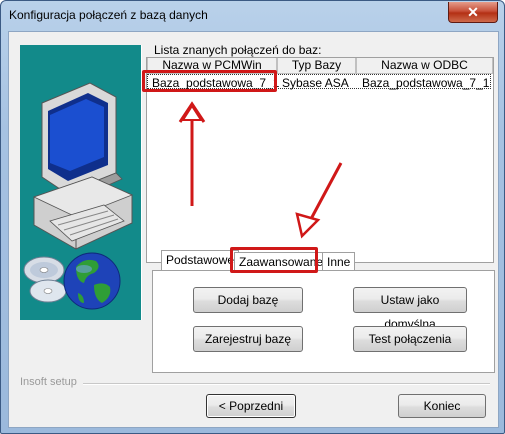 The image size is (505, 434). What do you see at coordinates (251, 406) in the screenshot?
I see `previous-button: < Poprzedni` at bounding box center [251, 406].